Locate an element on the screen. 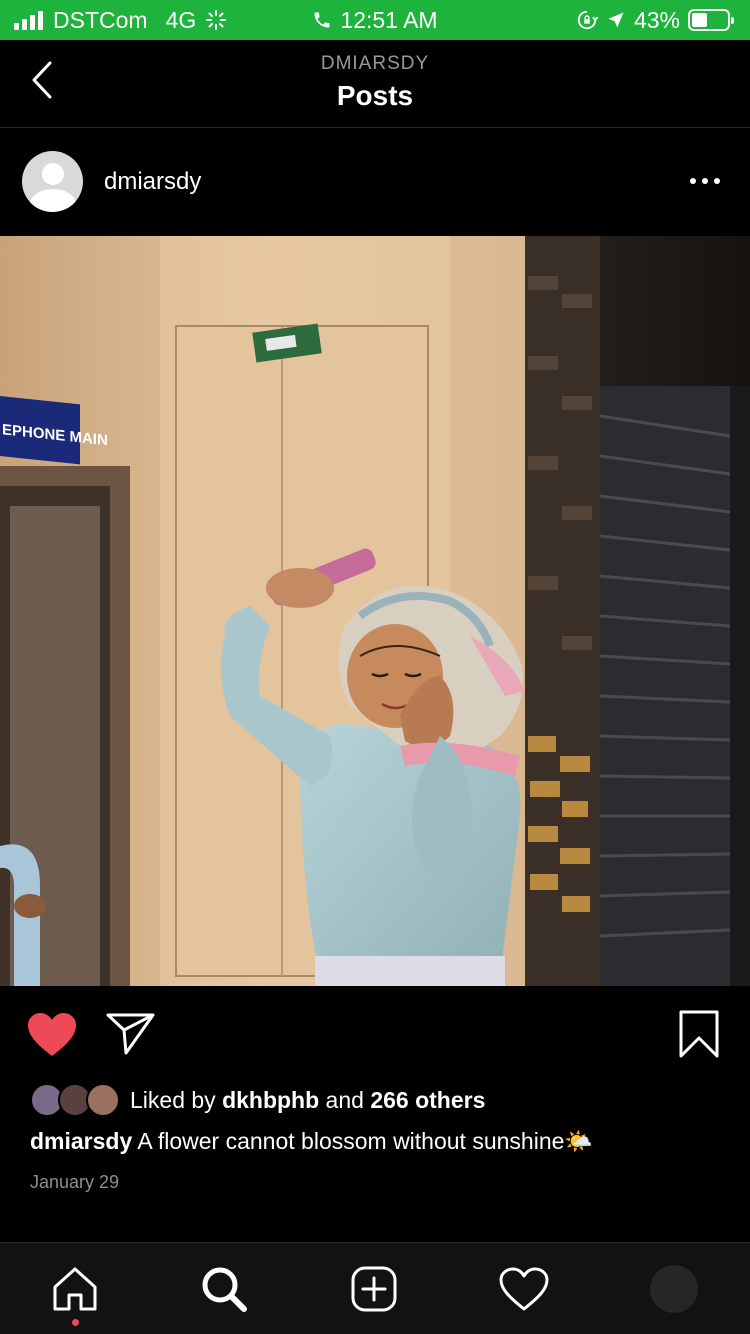  tab-activity is located at coordinates (524, 1289).